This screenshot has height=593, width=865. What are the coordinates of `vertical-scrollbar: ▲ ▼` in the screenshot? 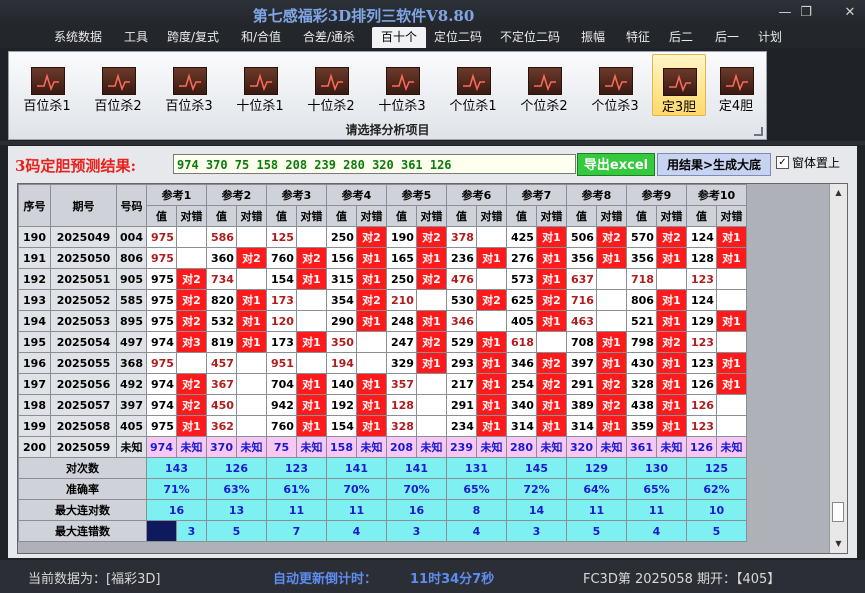 It's located at (838, 368).